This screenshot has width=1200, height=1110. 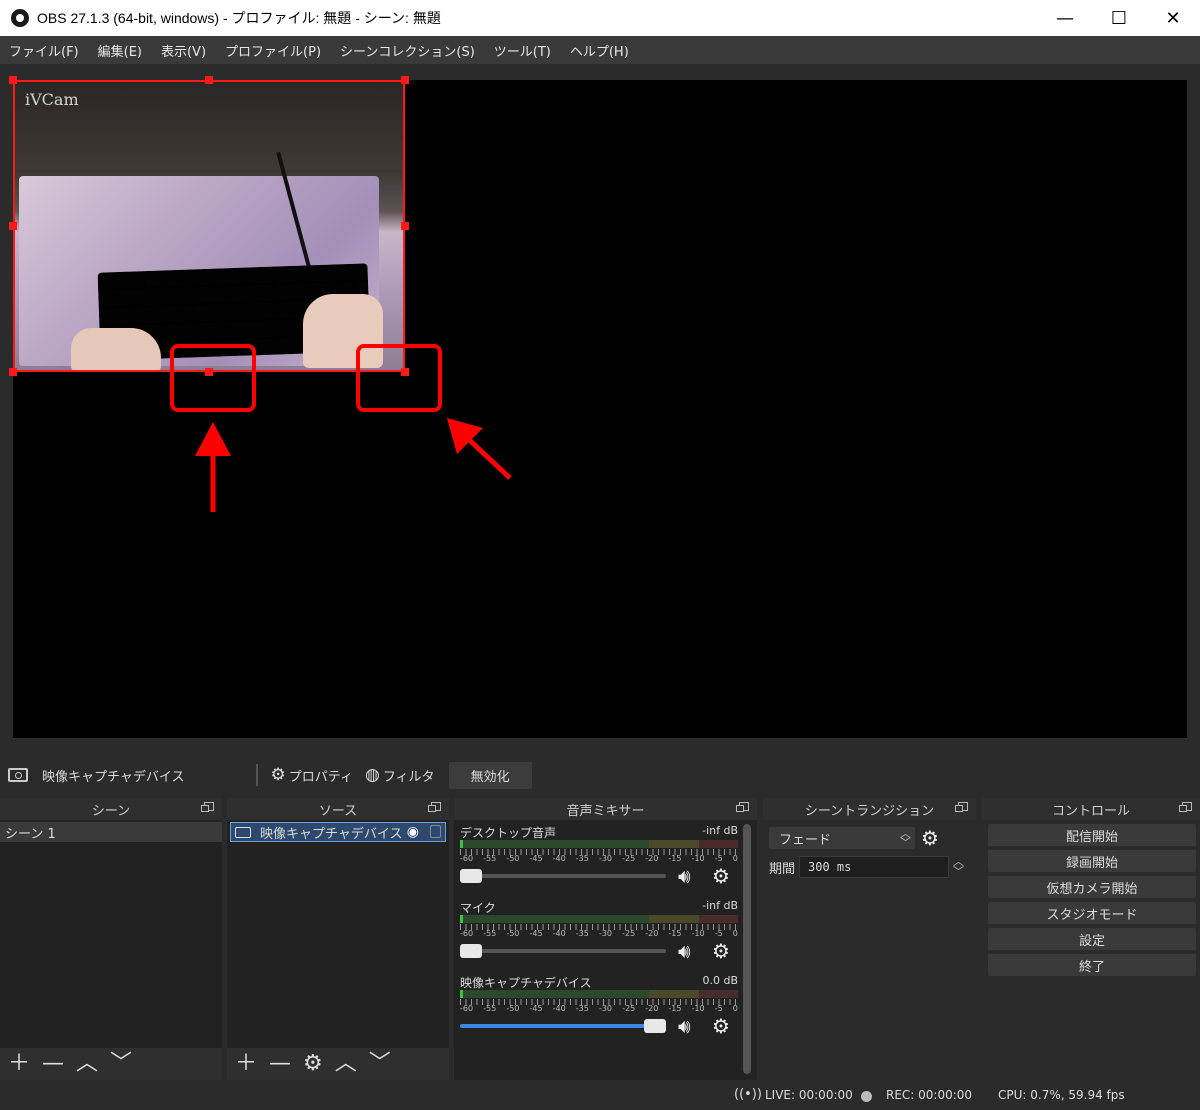 What do you see at coordinates (435, 831) in the screenshot?
I see `lock-icon` at bounding box center [435, 831].